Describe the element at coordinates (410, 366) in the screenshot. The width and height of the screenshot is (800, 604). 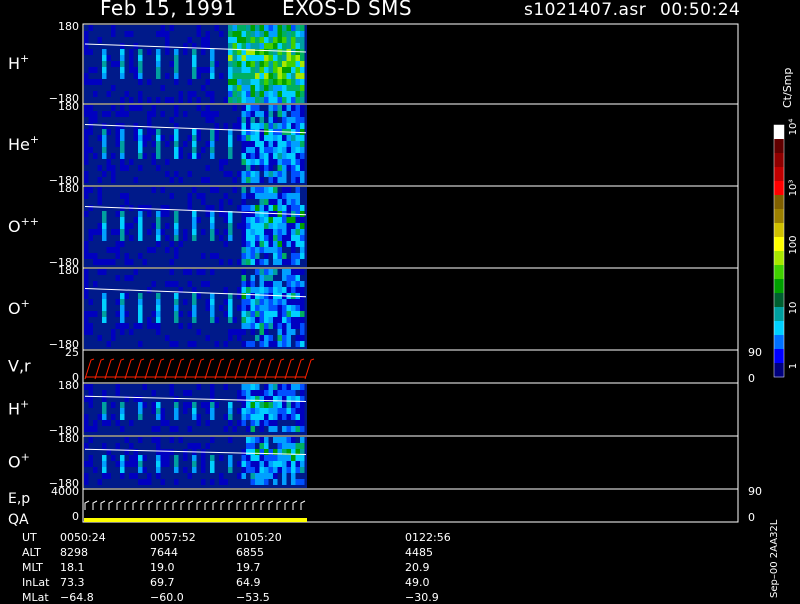
I see `panel-frame` at that location.